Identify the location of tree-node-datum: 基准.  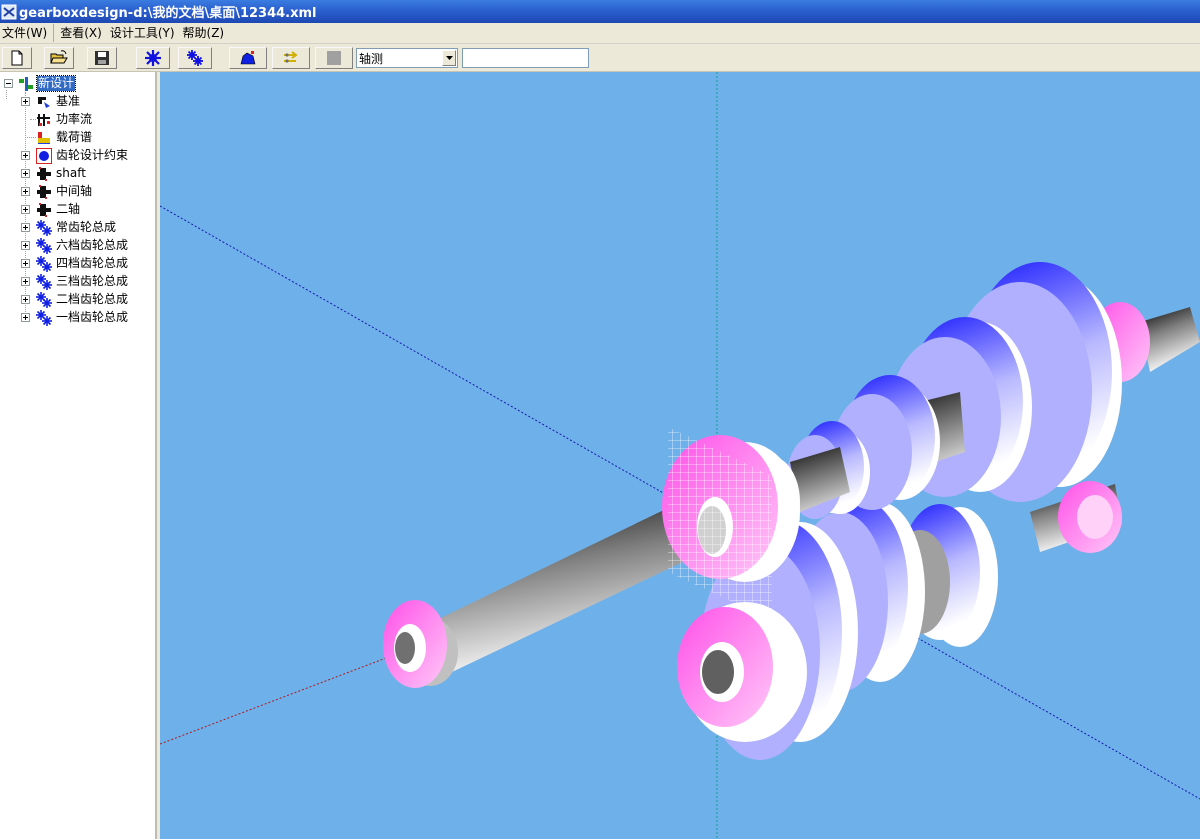
(75, 102).